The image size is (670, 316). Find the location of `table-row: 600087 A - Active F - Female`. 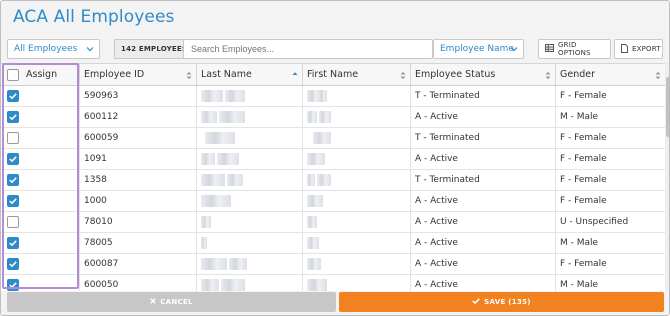

table-row: 600087 A - Active F - Female is located at coordinates (333, 264).